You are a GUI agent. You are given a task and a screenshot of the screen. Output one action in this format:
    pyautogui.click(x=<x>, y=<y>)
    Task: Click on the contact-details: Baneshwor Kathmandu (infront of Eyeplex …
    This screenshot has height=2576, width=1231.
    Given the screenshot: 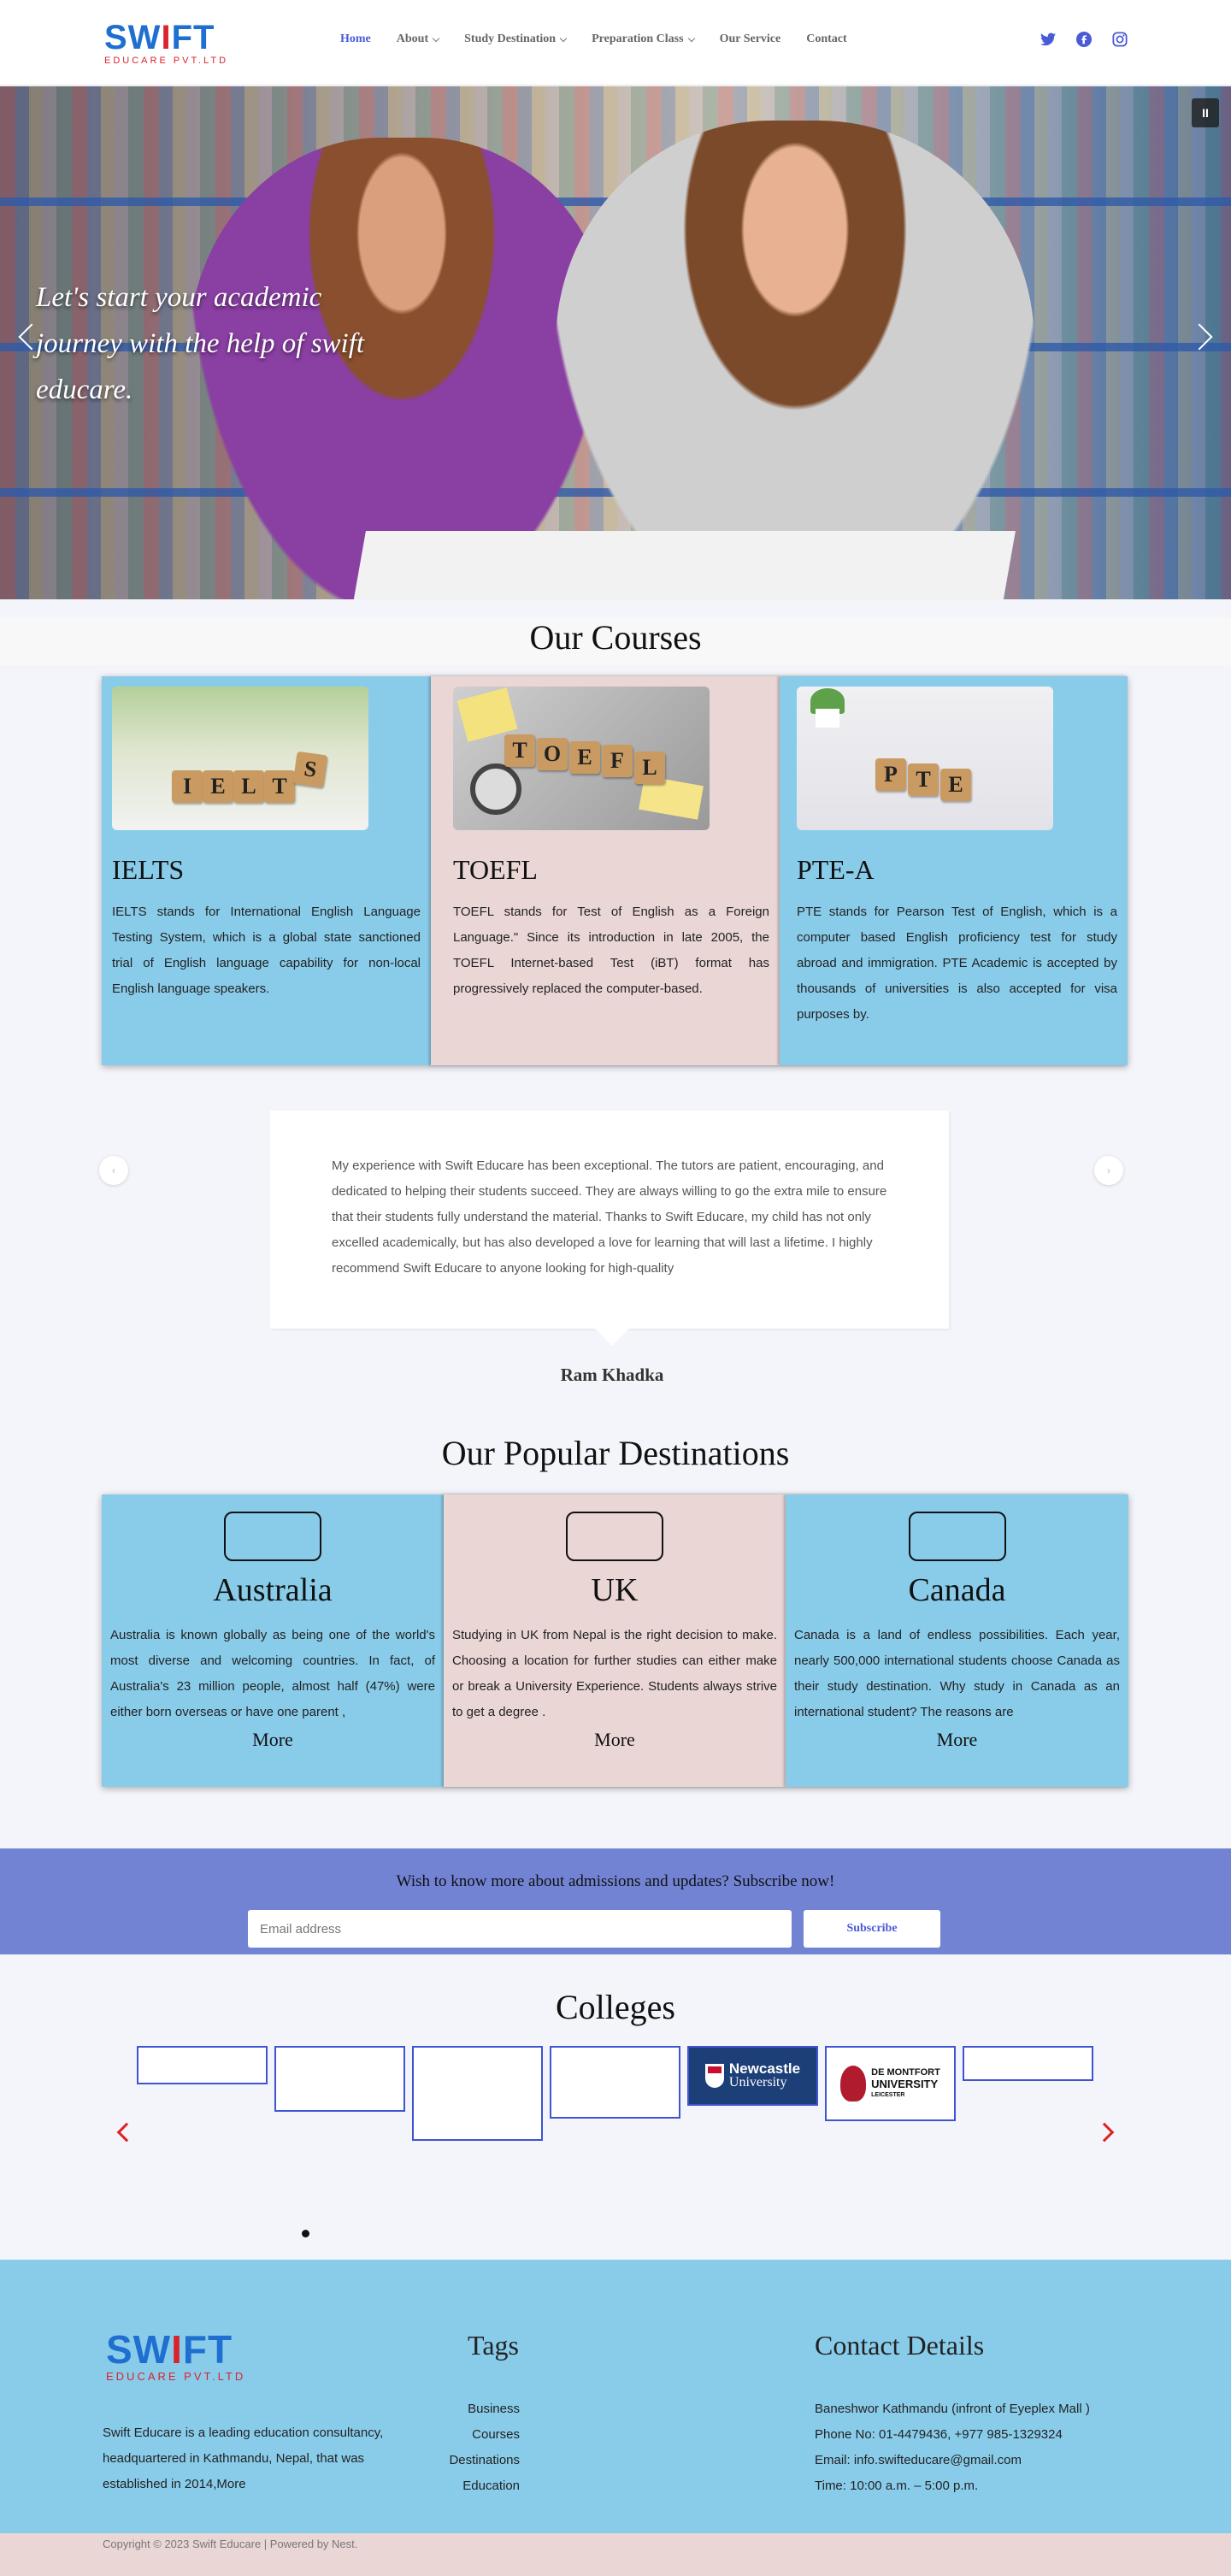 What is the action you would take?
    pyautogui.click(x=952, y=2447)
    